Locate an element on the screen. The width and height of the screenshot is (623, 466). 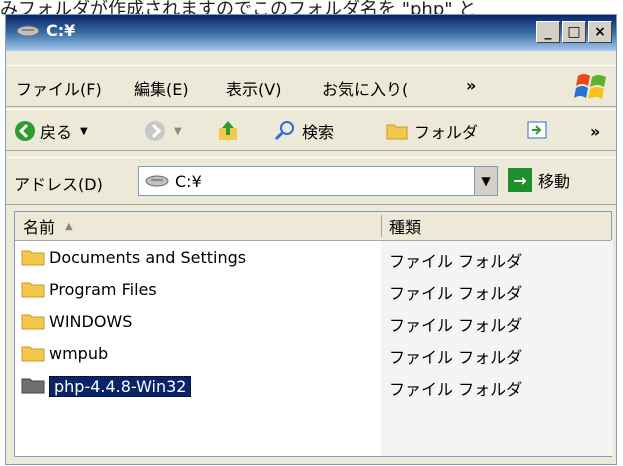
list-item-selected: php-4.4.8-Win32 ファイル フォルダ is located at coordinates (313, 385).